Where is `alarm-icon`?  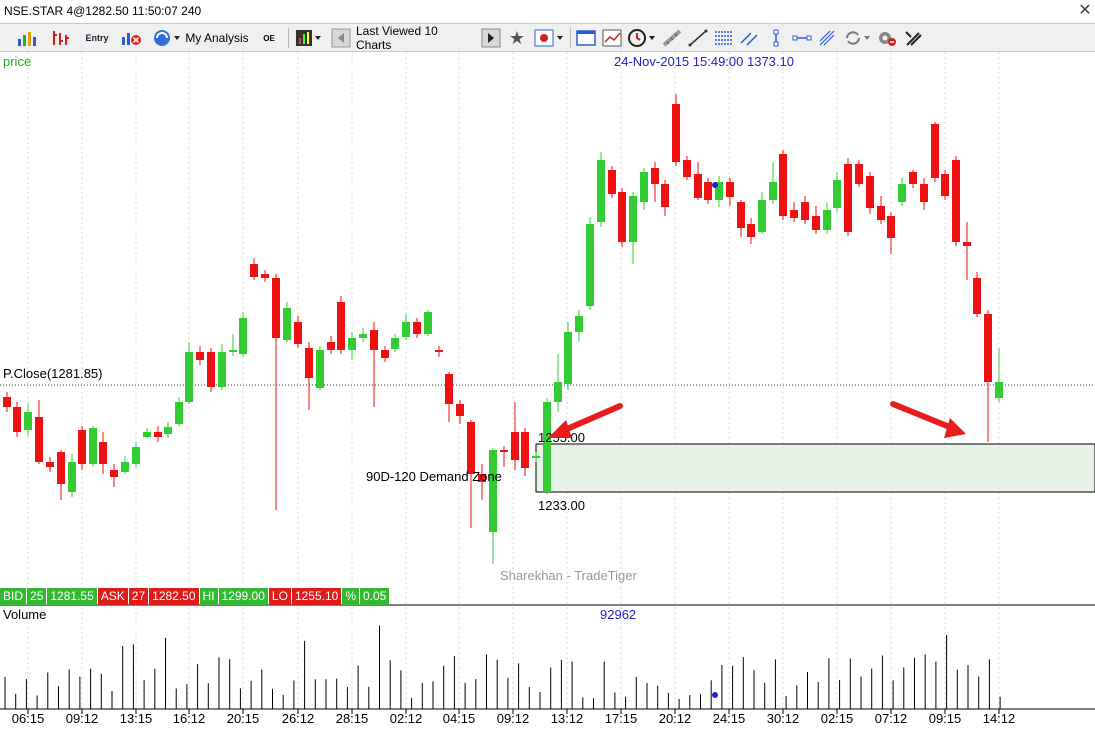
alarm-icon is located at coordinates (643, 38).